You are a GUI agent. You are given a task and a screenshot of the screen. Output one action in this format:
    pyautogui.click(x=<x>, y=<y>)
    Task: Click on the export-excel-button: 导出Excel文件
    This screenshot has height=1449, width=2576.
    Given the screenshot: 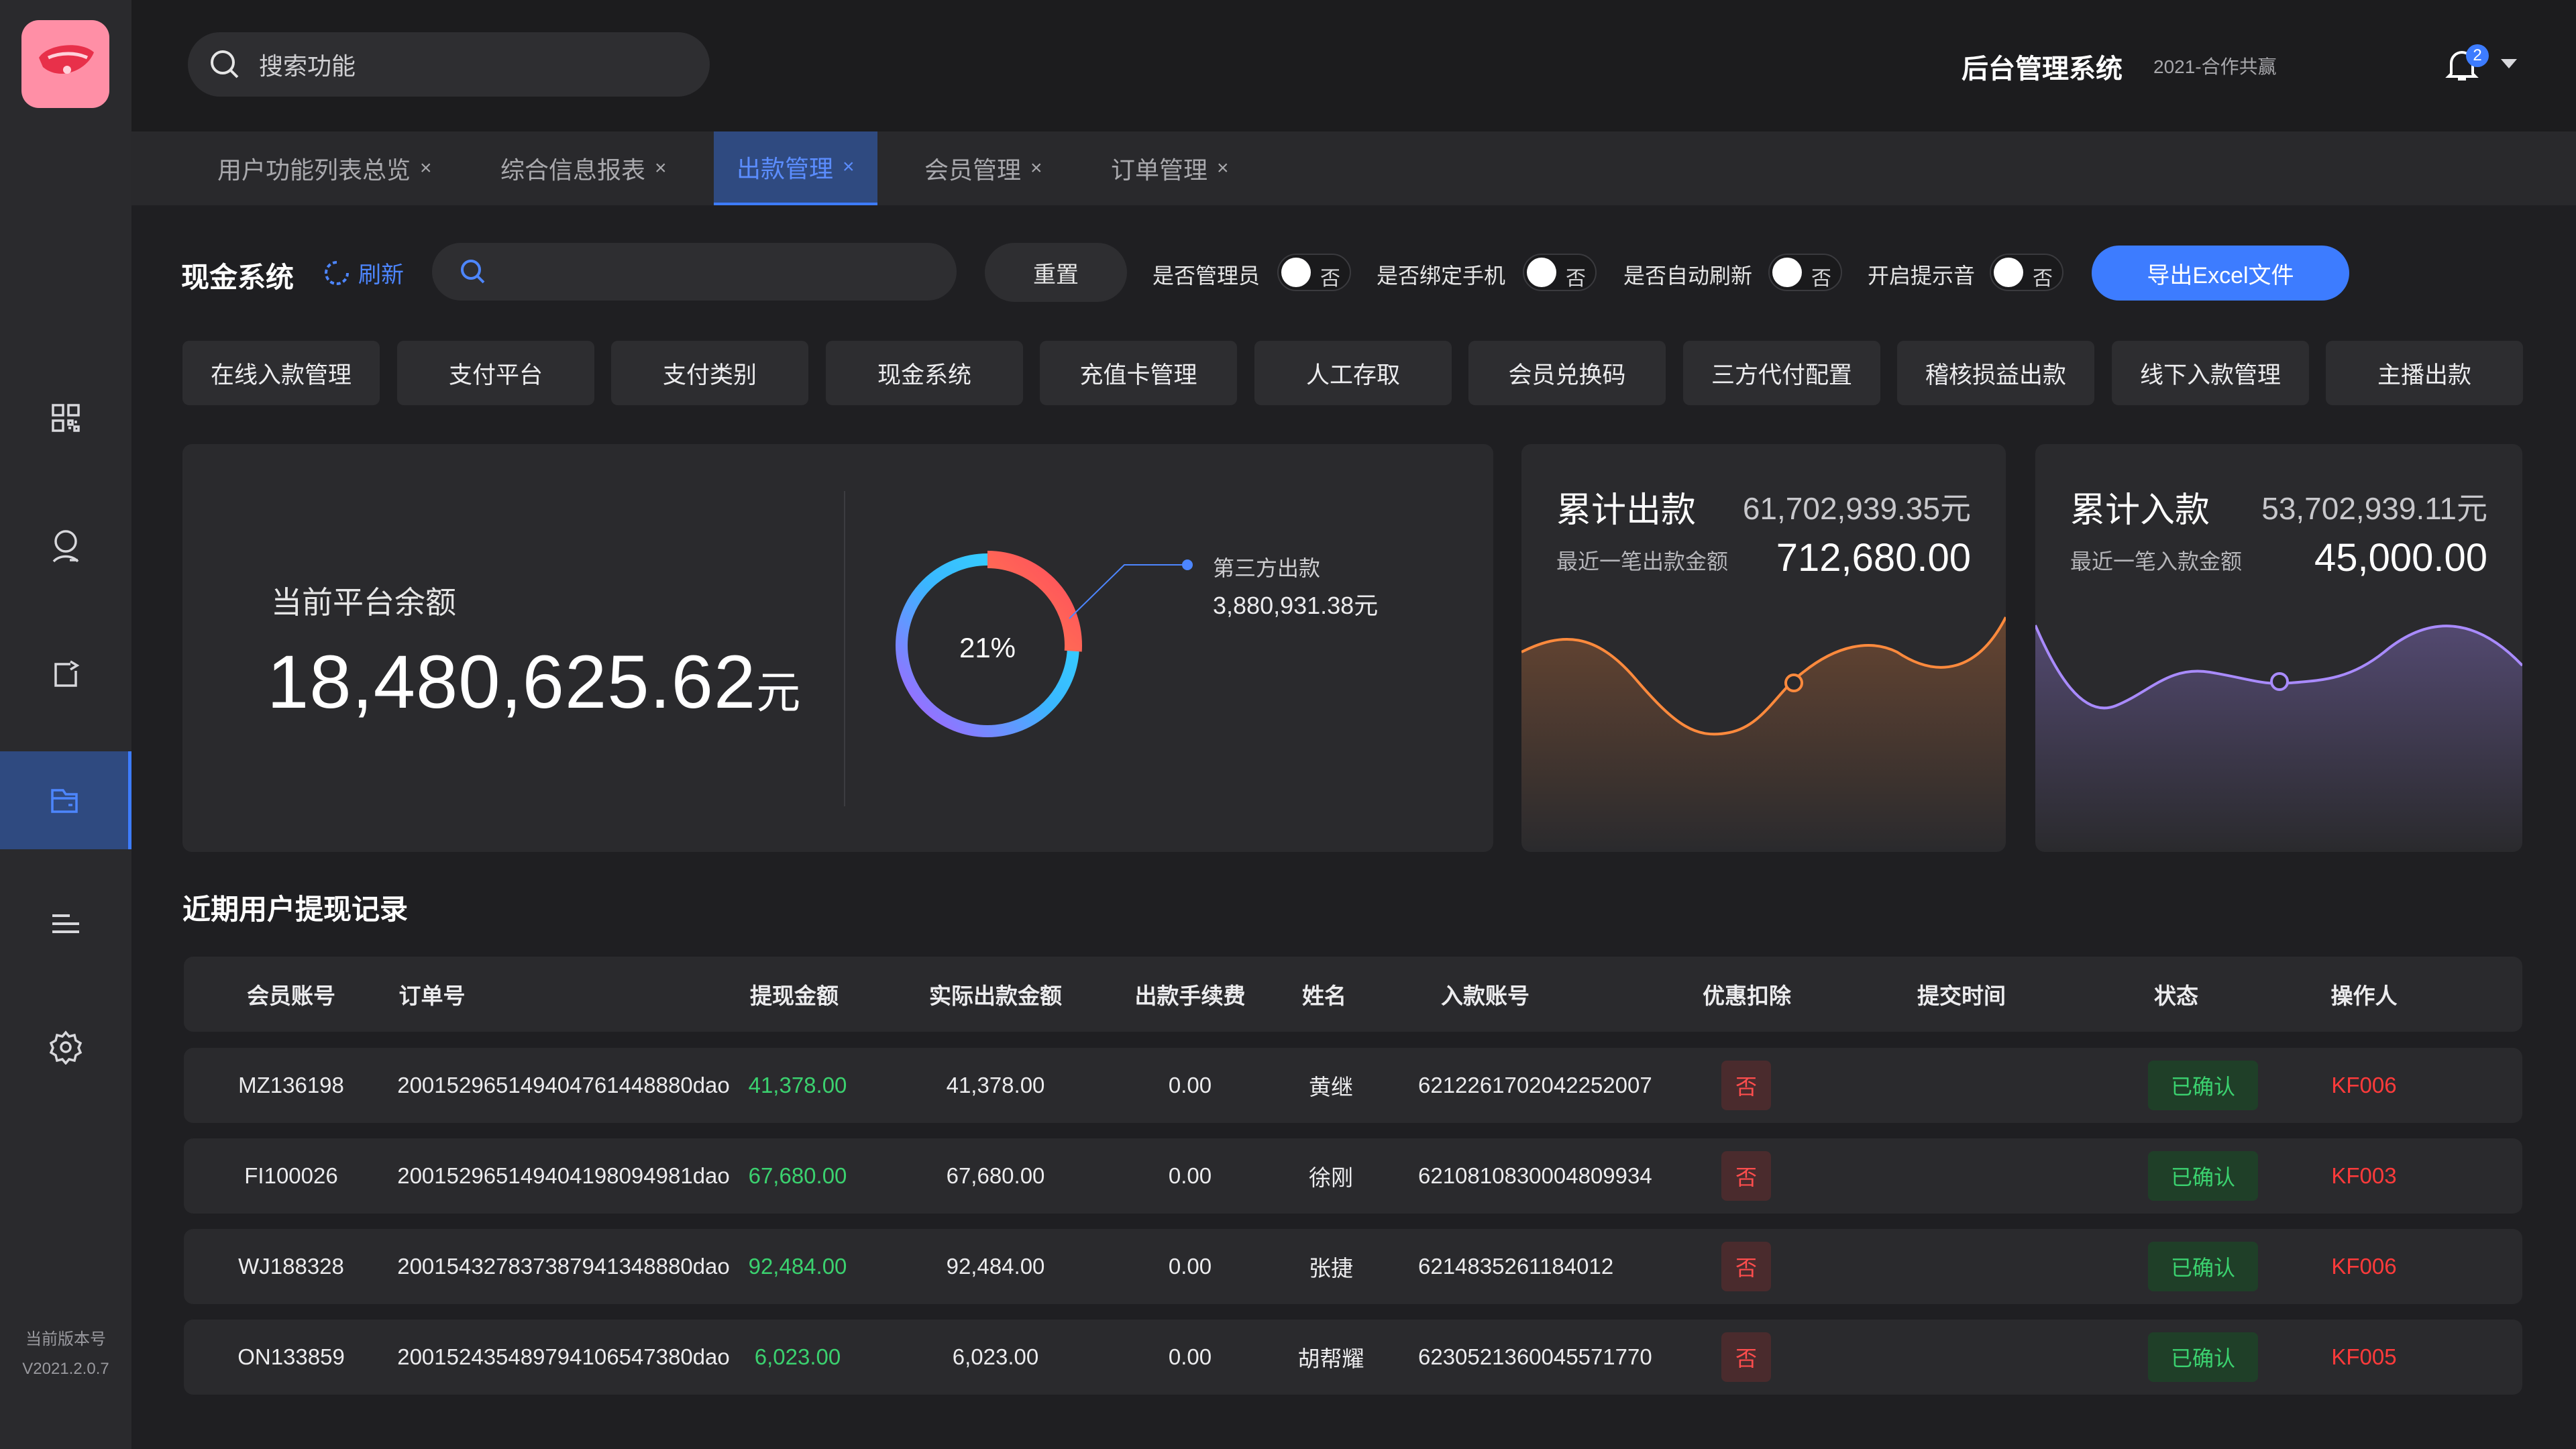 What is the action you would take?
    pyautogui.click(x=2220, y=273)
    